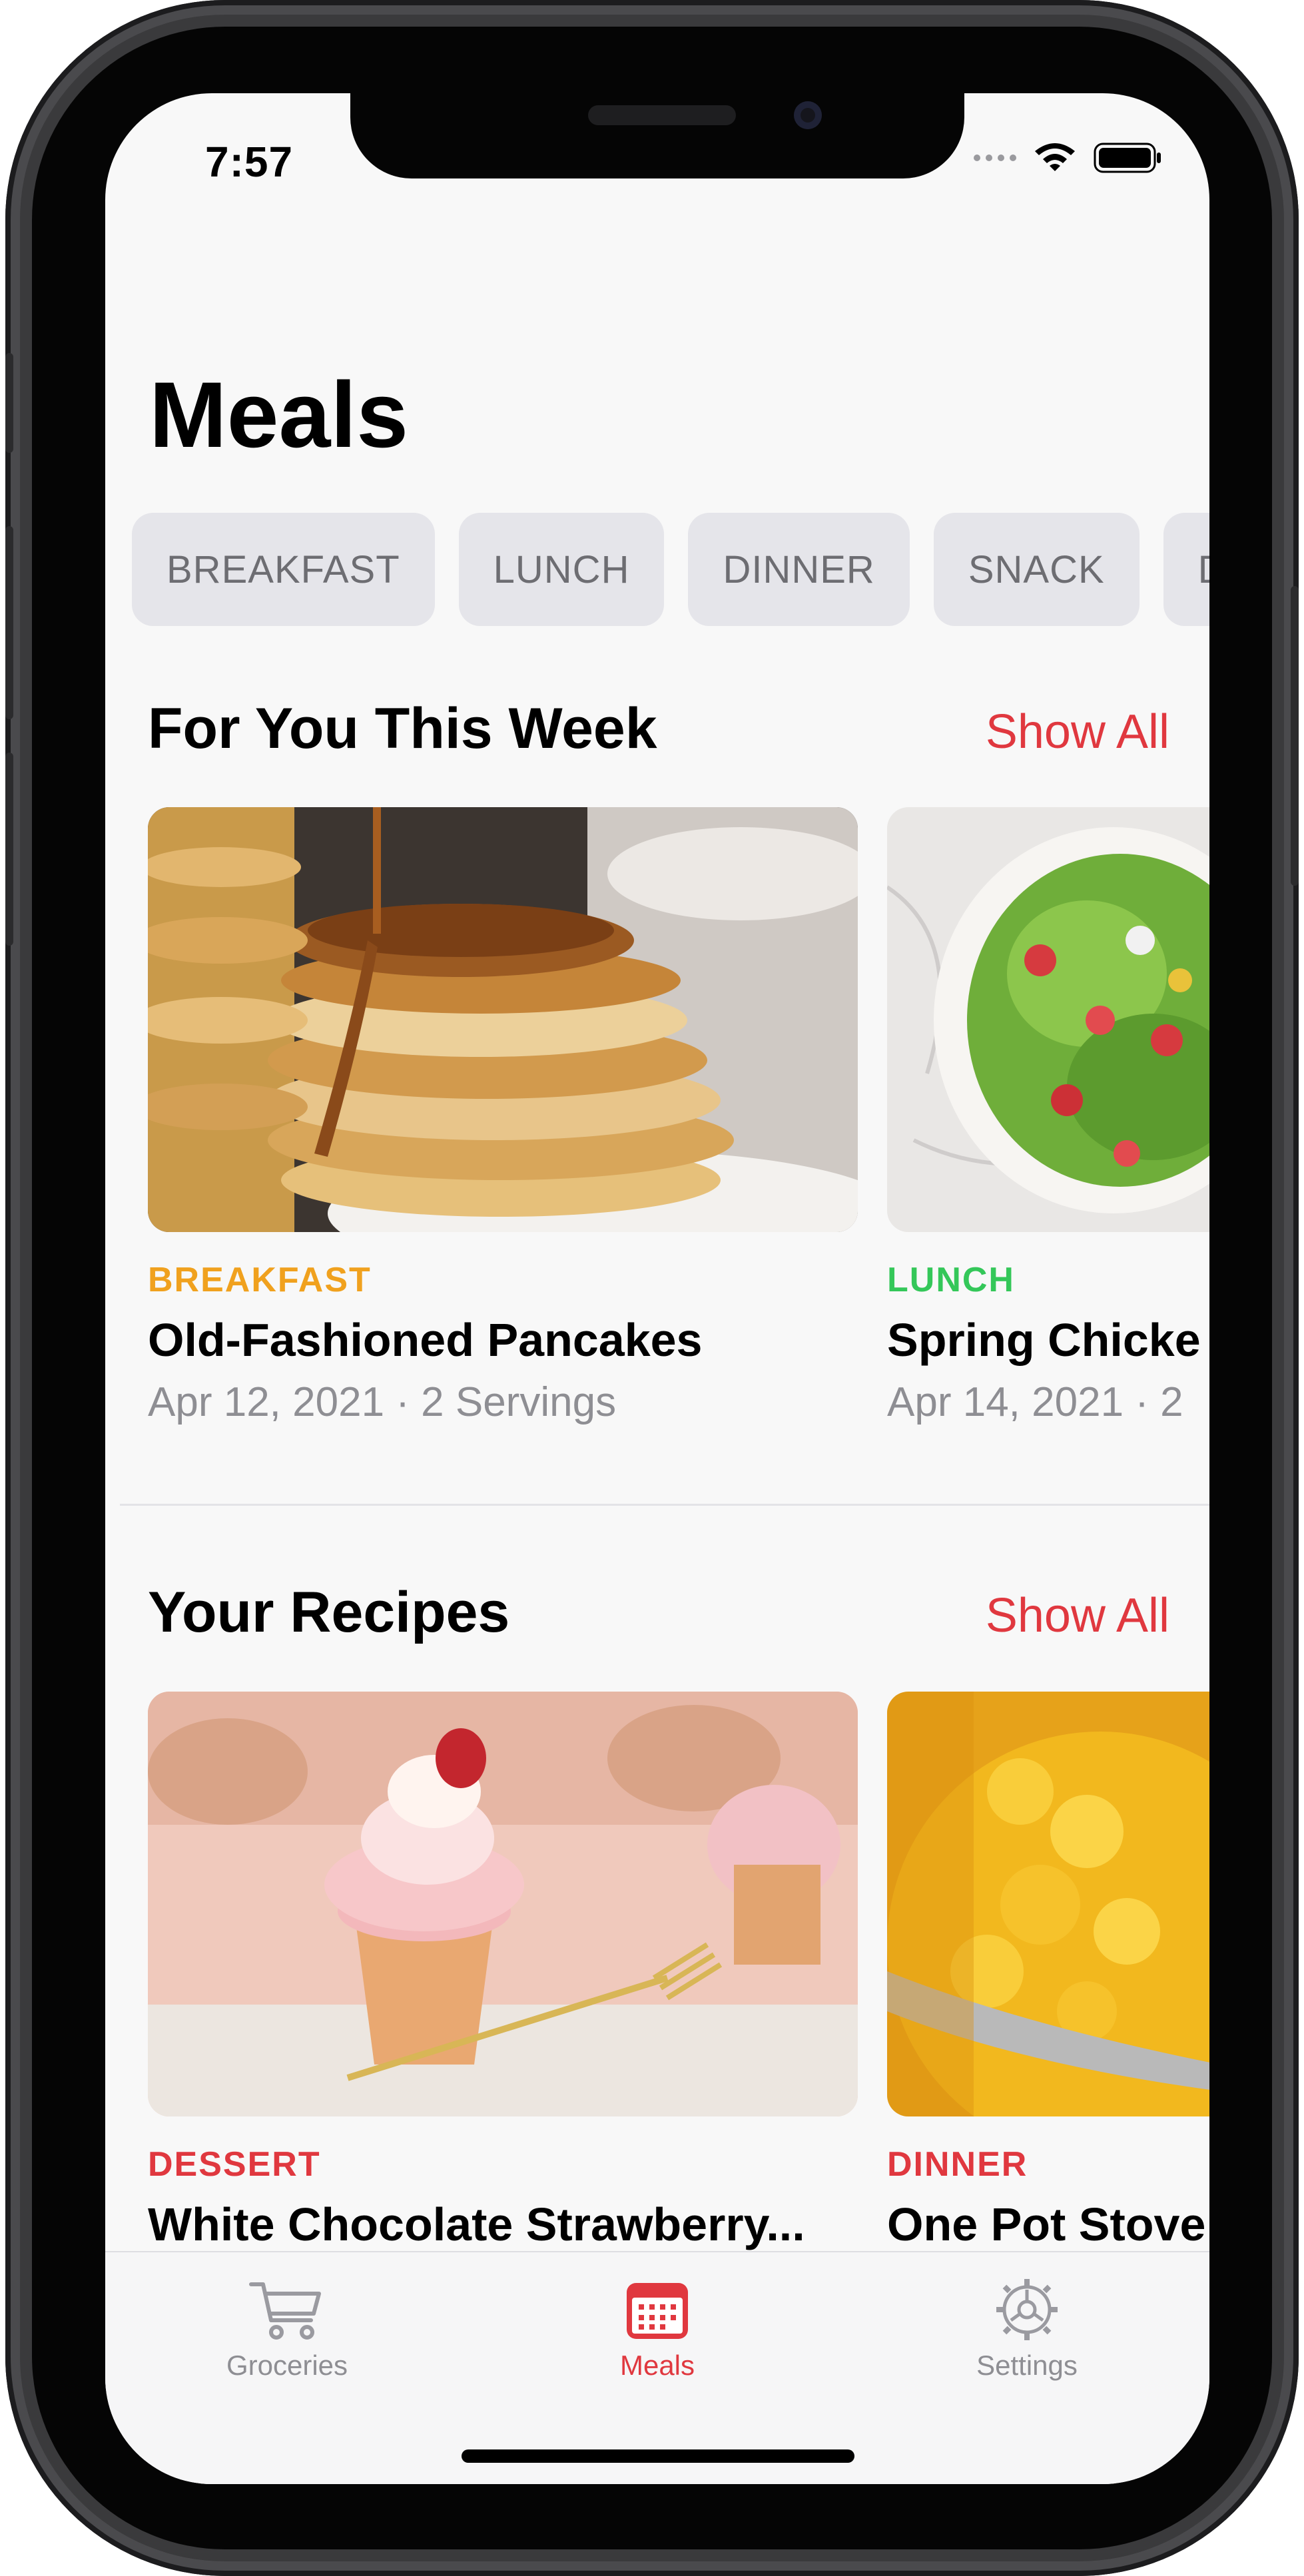  Describe the element at coordinates (562, 569) in the screenshot. I see `chip-lunch: LUNCH` at that location.